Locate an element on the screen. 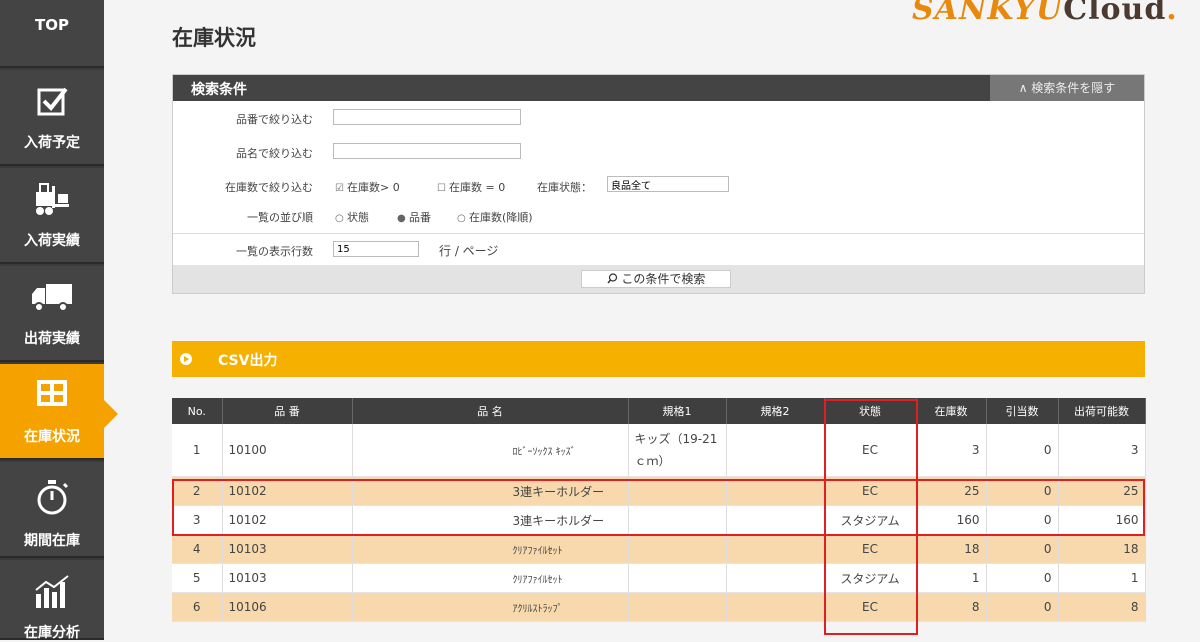 Image resolution: width=1200 pixels, height=642 pixels. search-icon is located at coordinates (612, 278).